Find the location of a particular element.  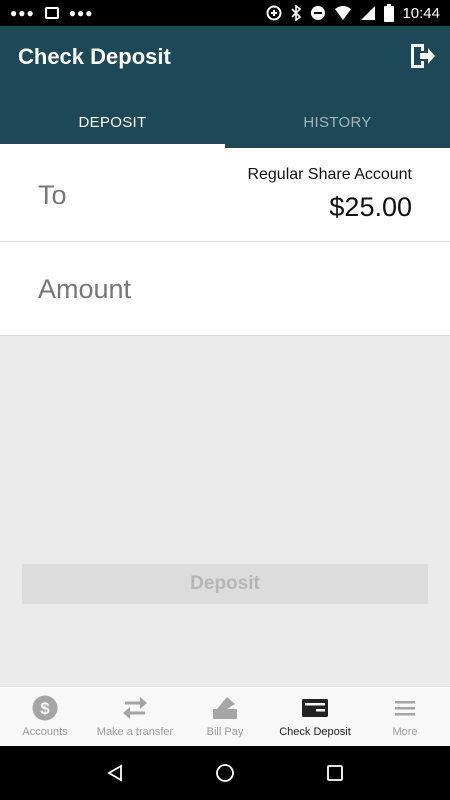

deposit-button: Deposit is located at coordinates (225, 584).